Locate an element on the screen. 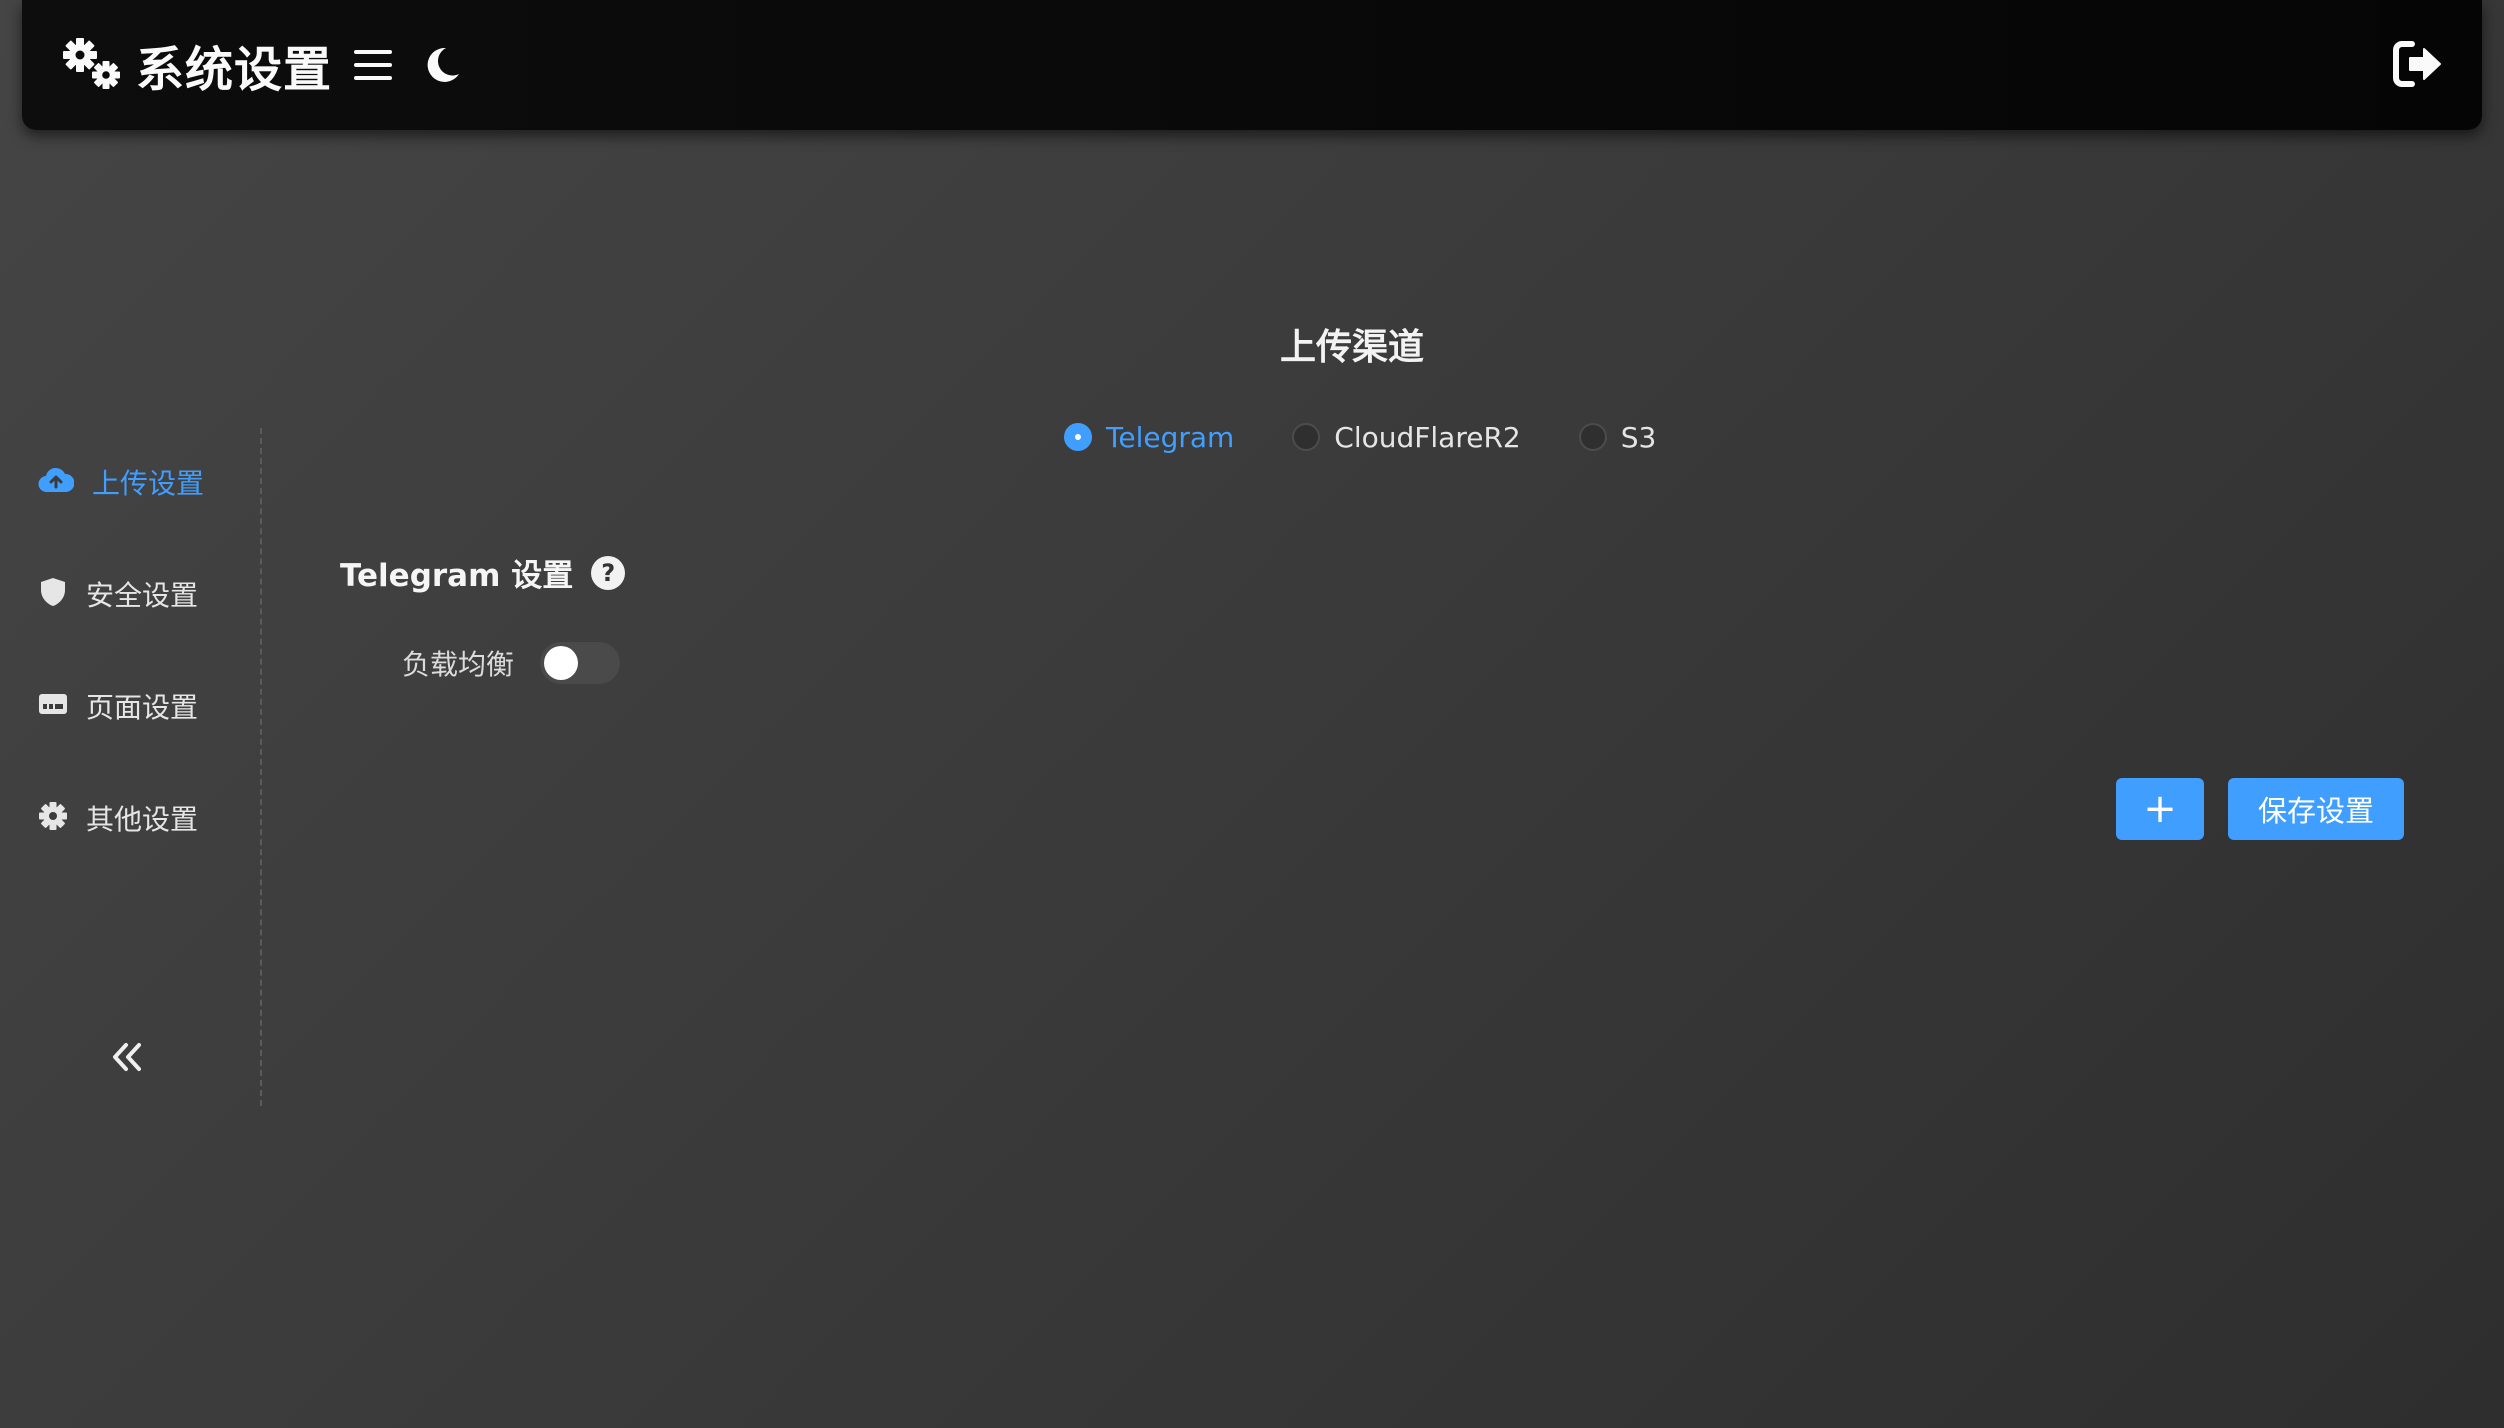 This screenshot has width=2504, height=1428. page-title: 系统设置 is located at coordinates (234, 70).